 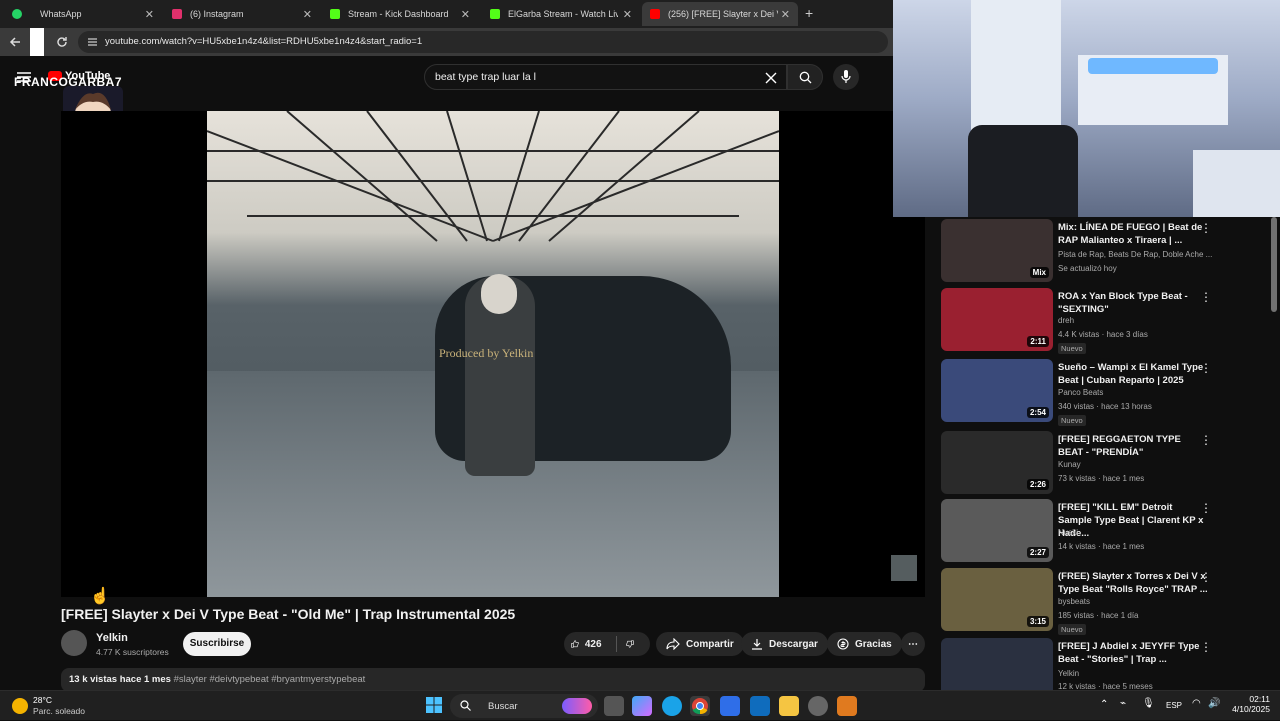 What do you see at coordinates (997, 250) in the screenshot?
I see `video-thumbnail: Mix` at bounding box center [997, 250].